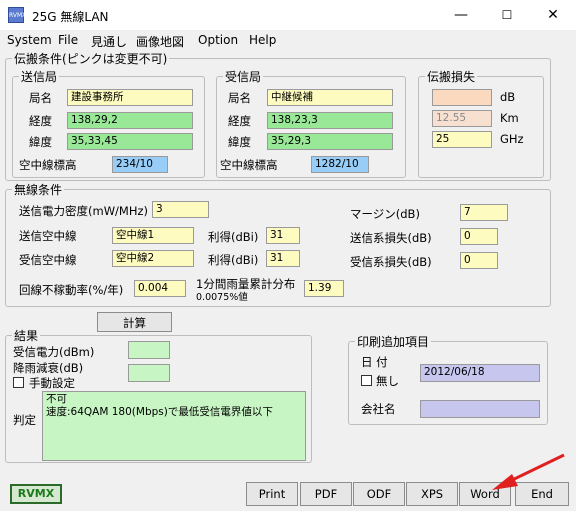  Describe the element at coordinates (39, 77) in the screenshot. I see `tx-station-title: 送信局` at that location.